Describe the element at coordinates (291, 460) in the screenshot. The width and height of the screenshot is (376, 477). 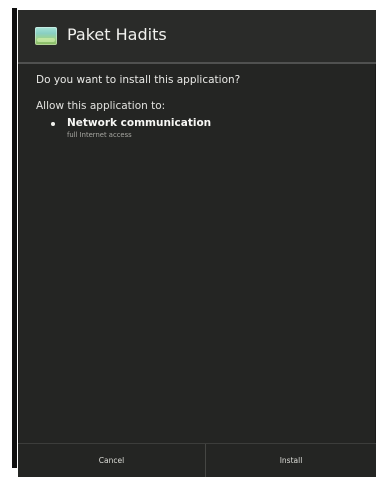
I see `install-button: Install` at that location.